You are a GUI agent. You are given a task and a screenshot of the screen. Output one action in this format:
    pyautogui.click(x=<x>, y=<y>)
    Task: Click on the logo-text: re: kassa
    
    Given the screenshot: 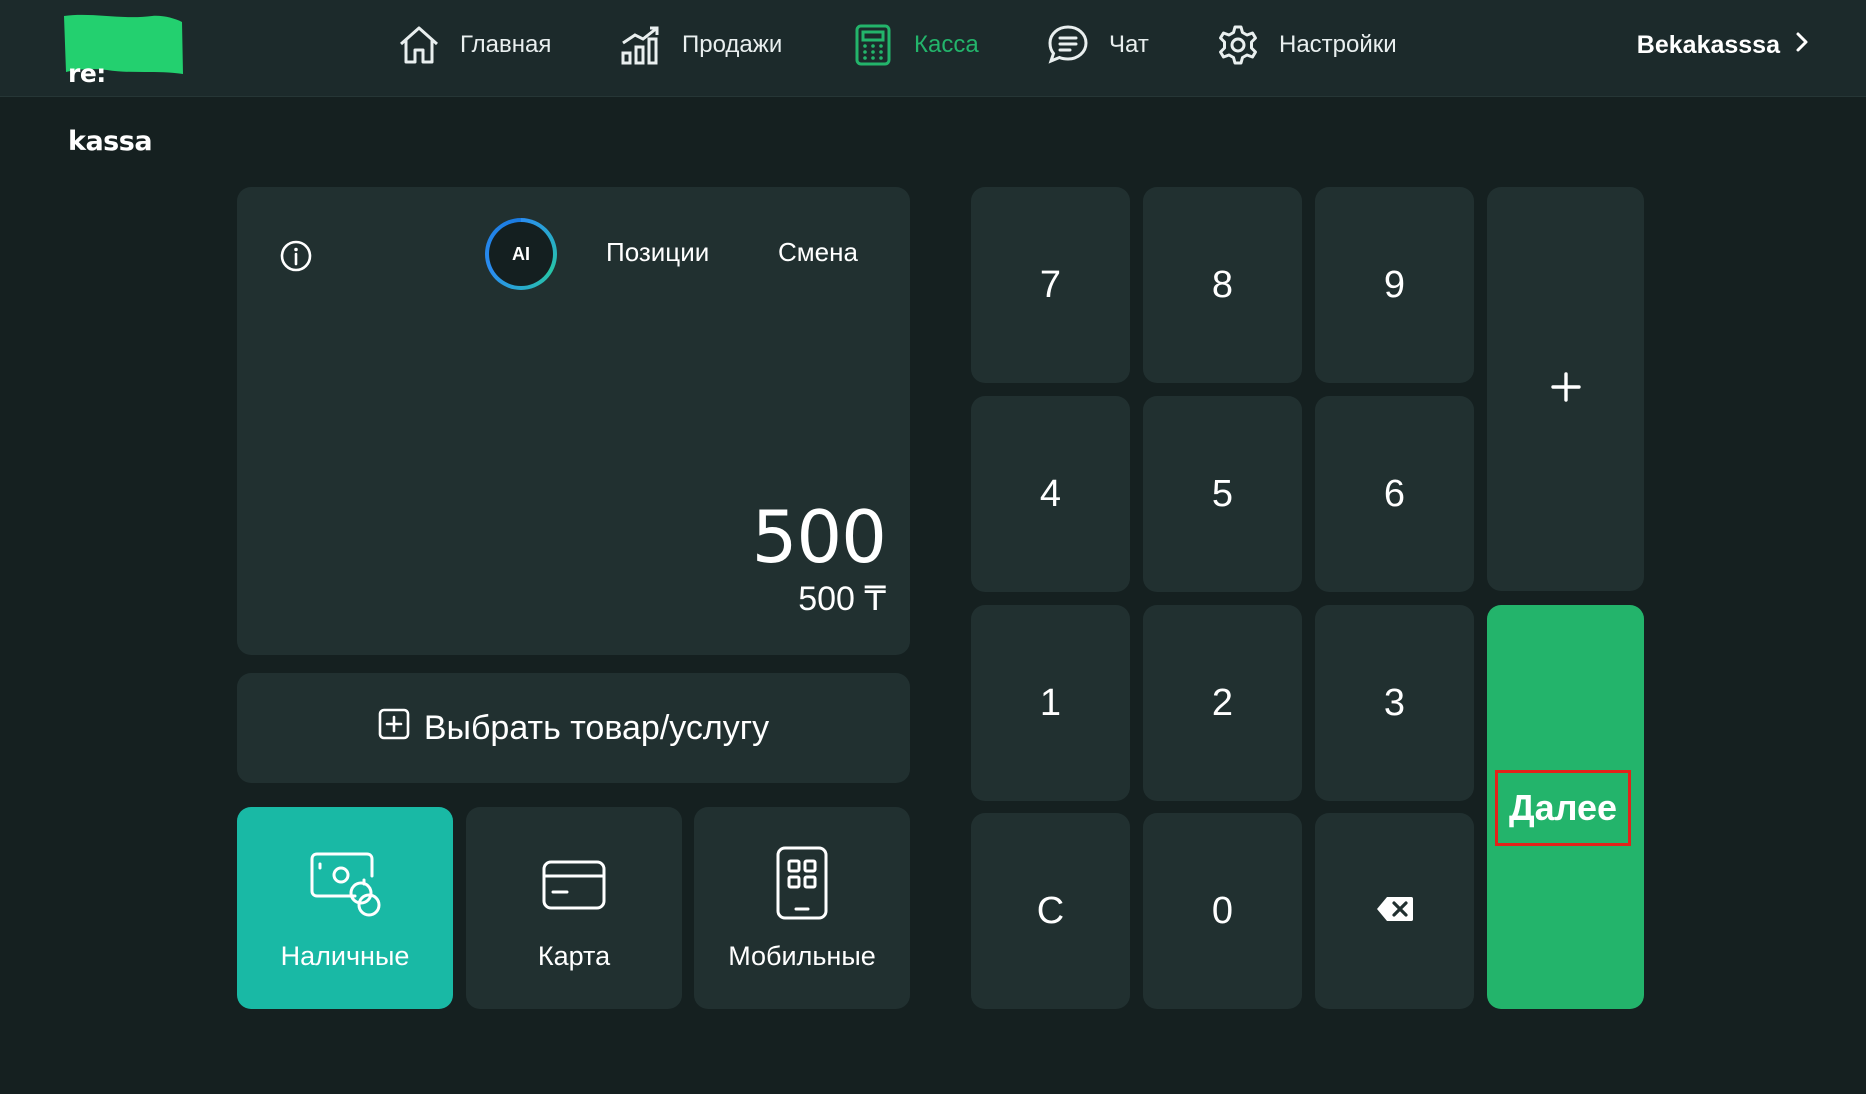 What is the action you would take?
    pyautogui.click(x=110, y=108)
    